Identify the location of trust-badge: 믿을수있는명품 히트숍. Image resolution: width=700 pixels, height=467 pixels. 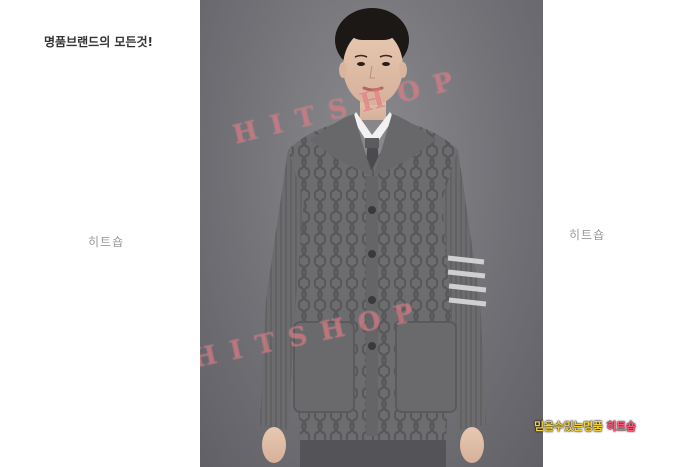
(585, 426).